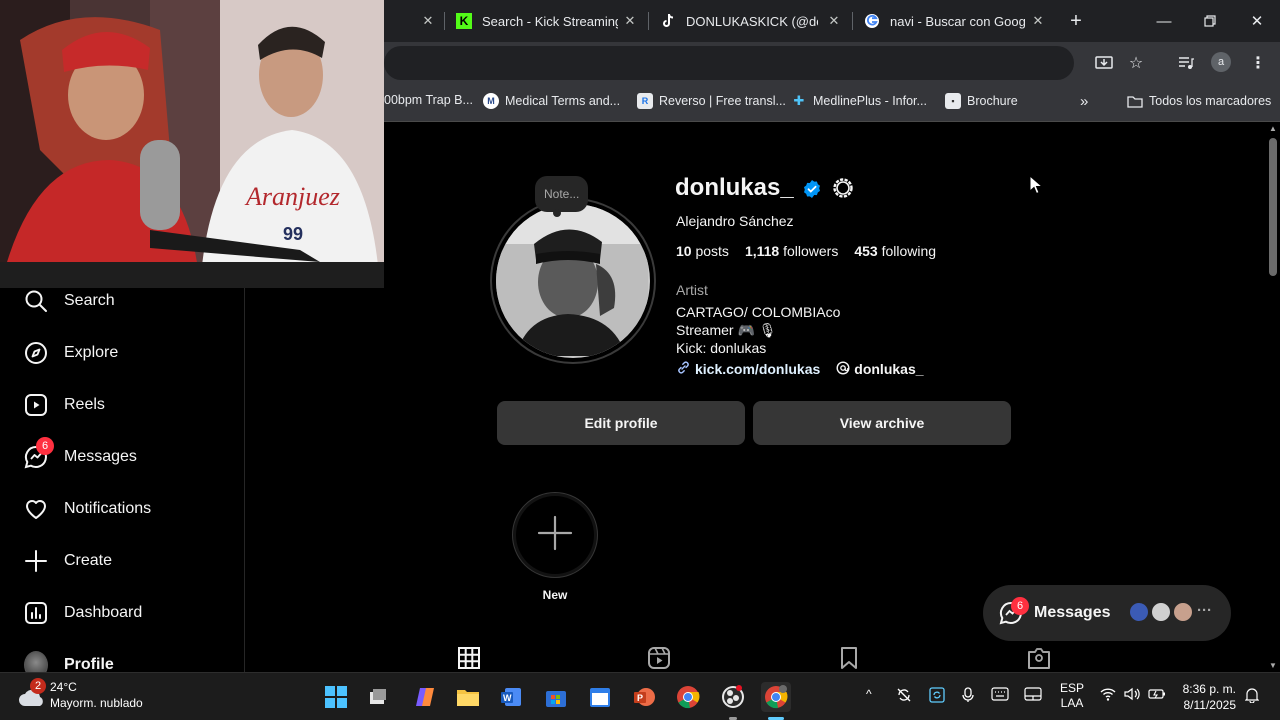 The image size is (1280, 720). I want to click on all-bookmarks-folder: Todos los marcadores, so click(1199, 101).